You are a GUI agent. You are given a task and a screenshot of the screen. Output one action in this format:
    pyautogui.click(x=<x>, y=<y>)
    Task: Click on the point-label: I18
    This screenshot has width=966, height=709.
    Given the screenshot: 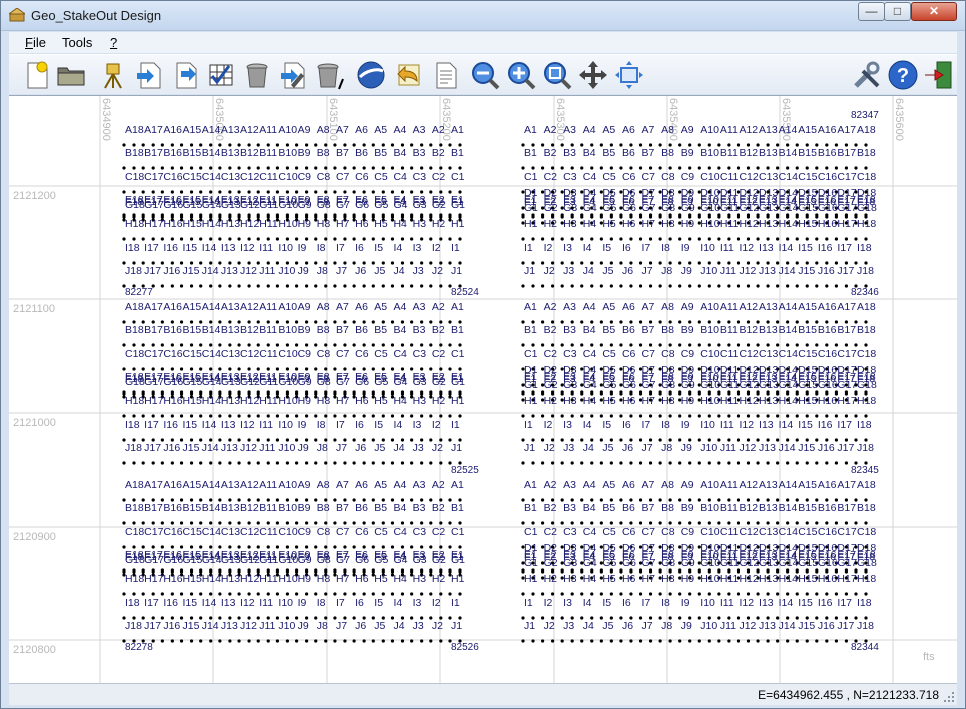 What is the action you would take?
    pyautogui.click(x=864, y=425)
    